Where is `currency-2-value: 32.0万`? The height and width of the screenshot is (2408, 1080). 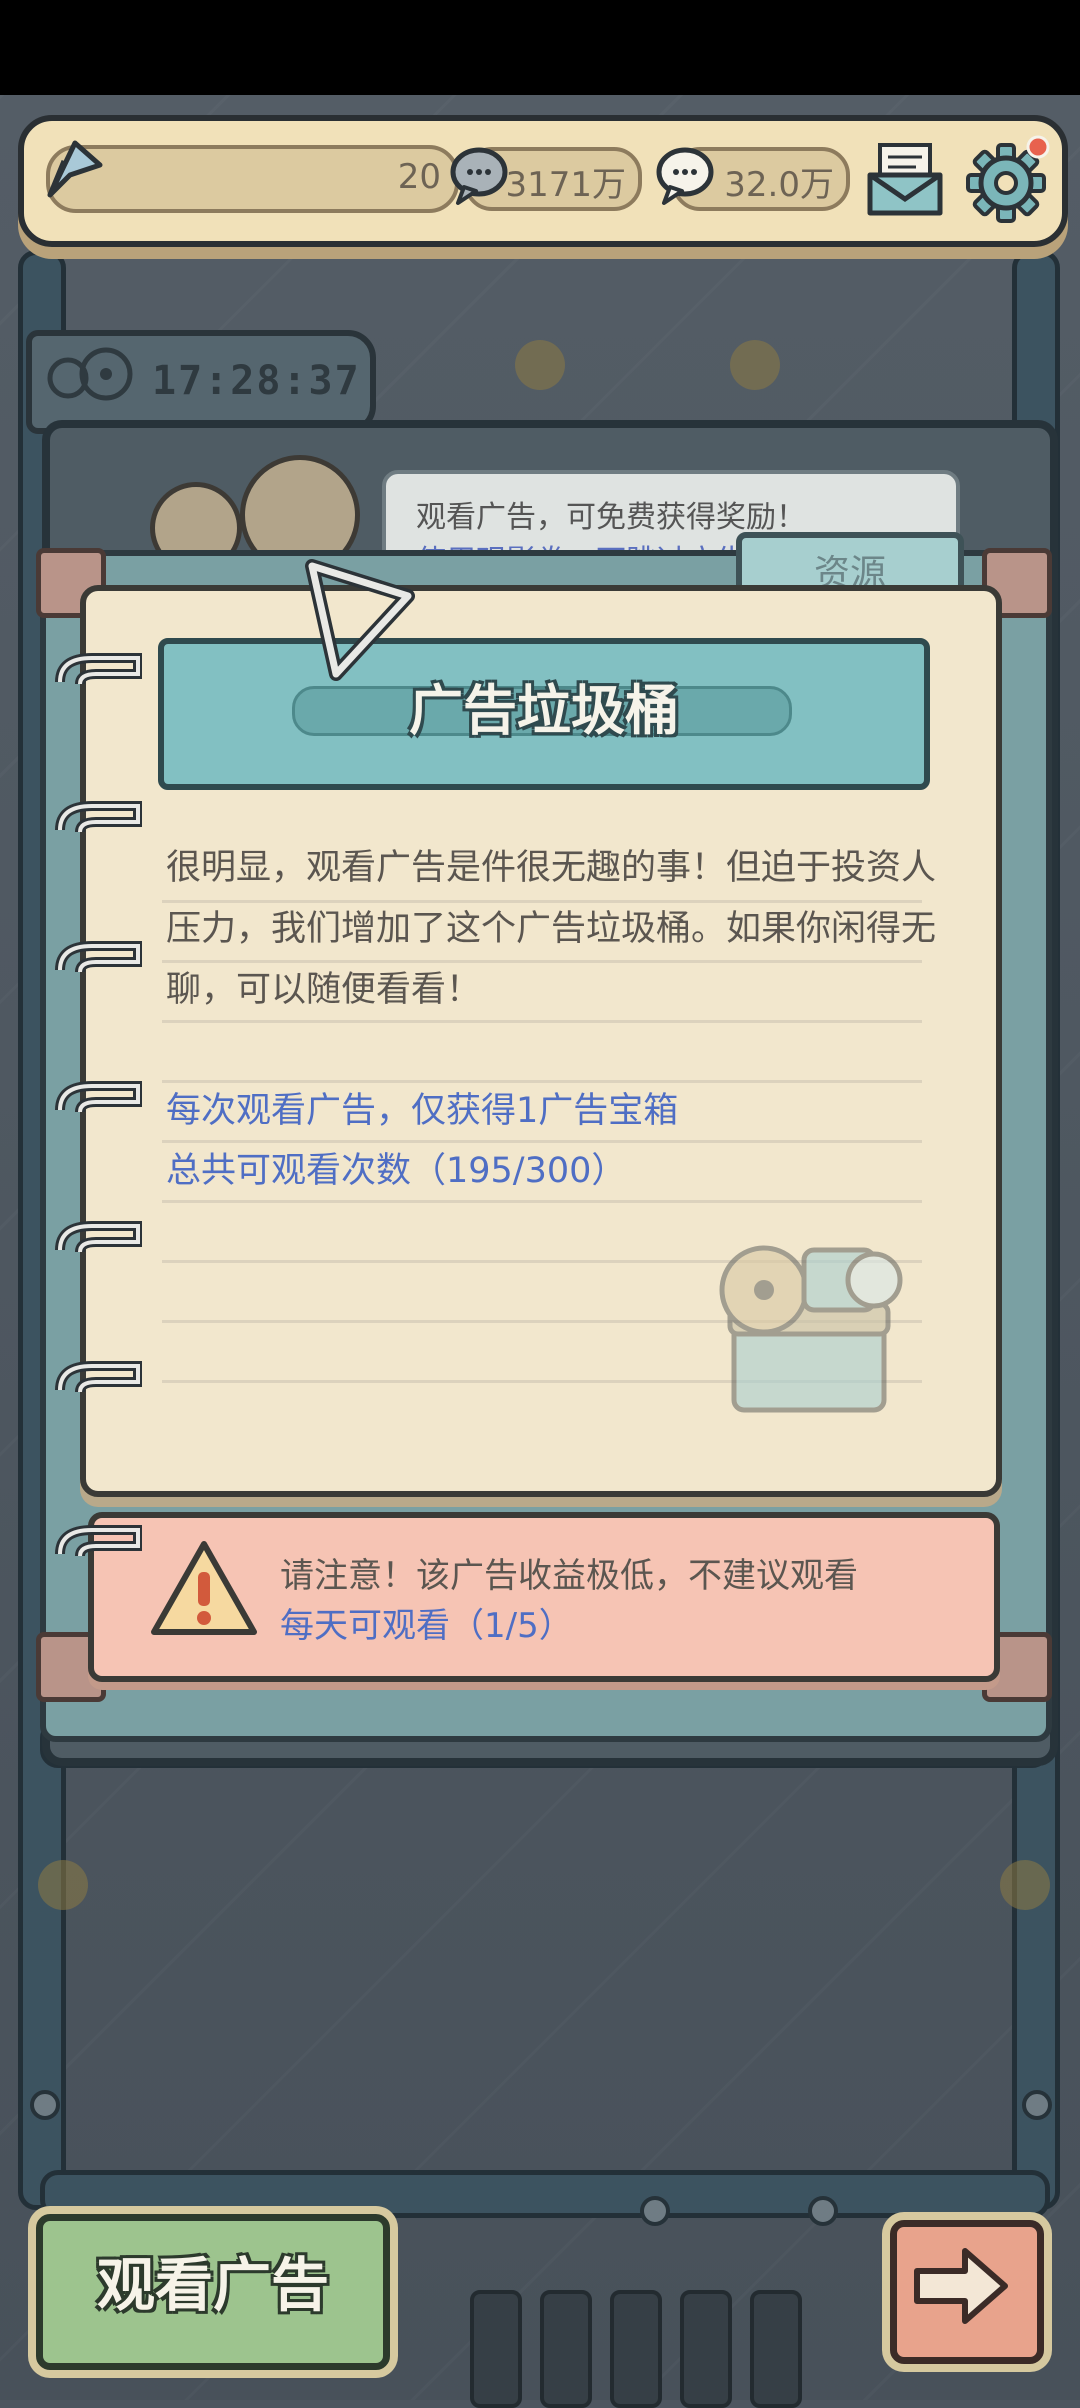
currency-2-value: 32.0万 is located at coordinates (779, 185).